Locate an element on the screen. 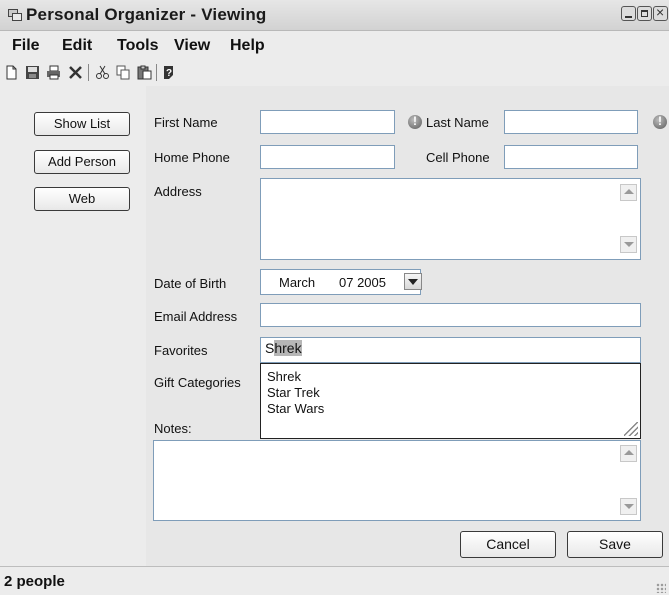  notes-label: Notes: is located at coordinates (173, 428).